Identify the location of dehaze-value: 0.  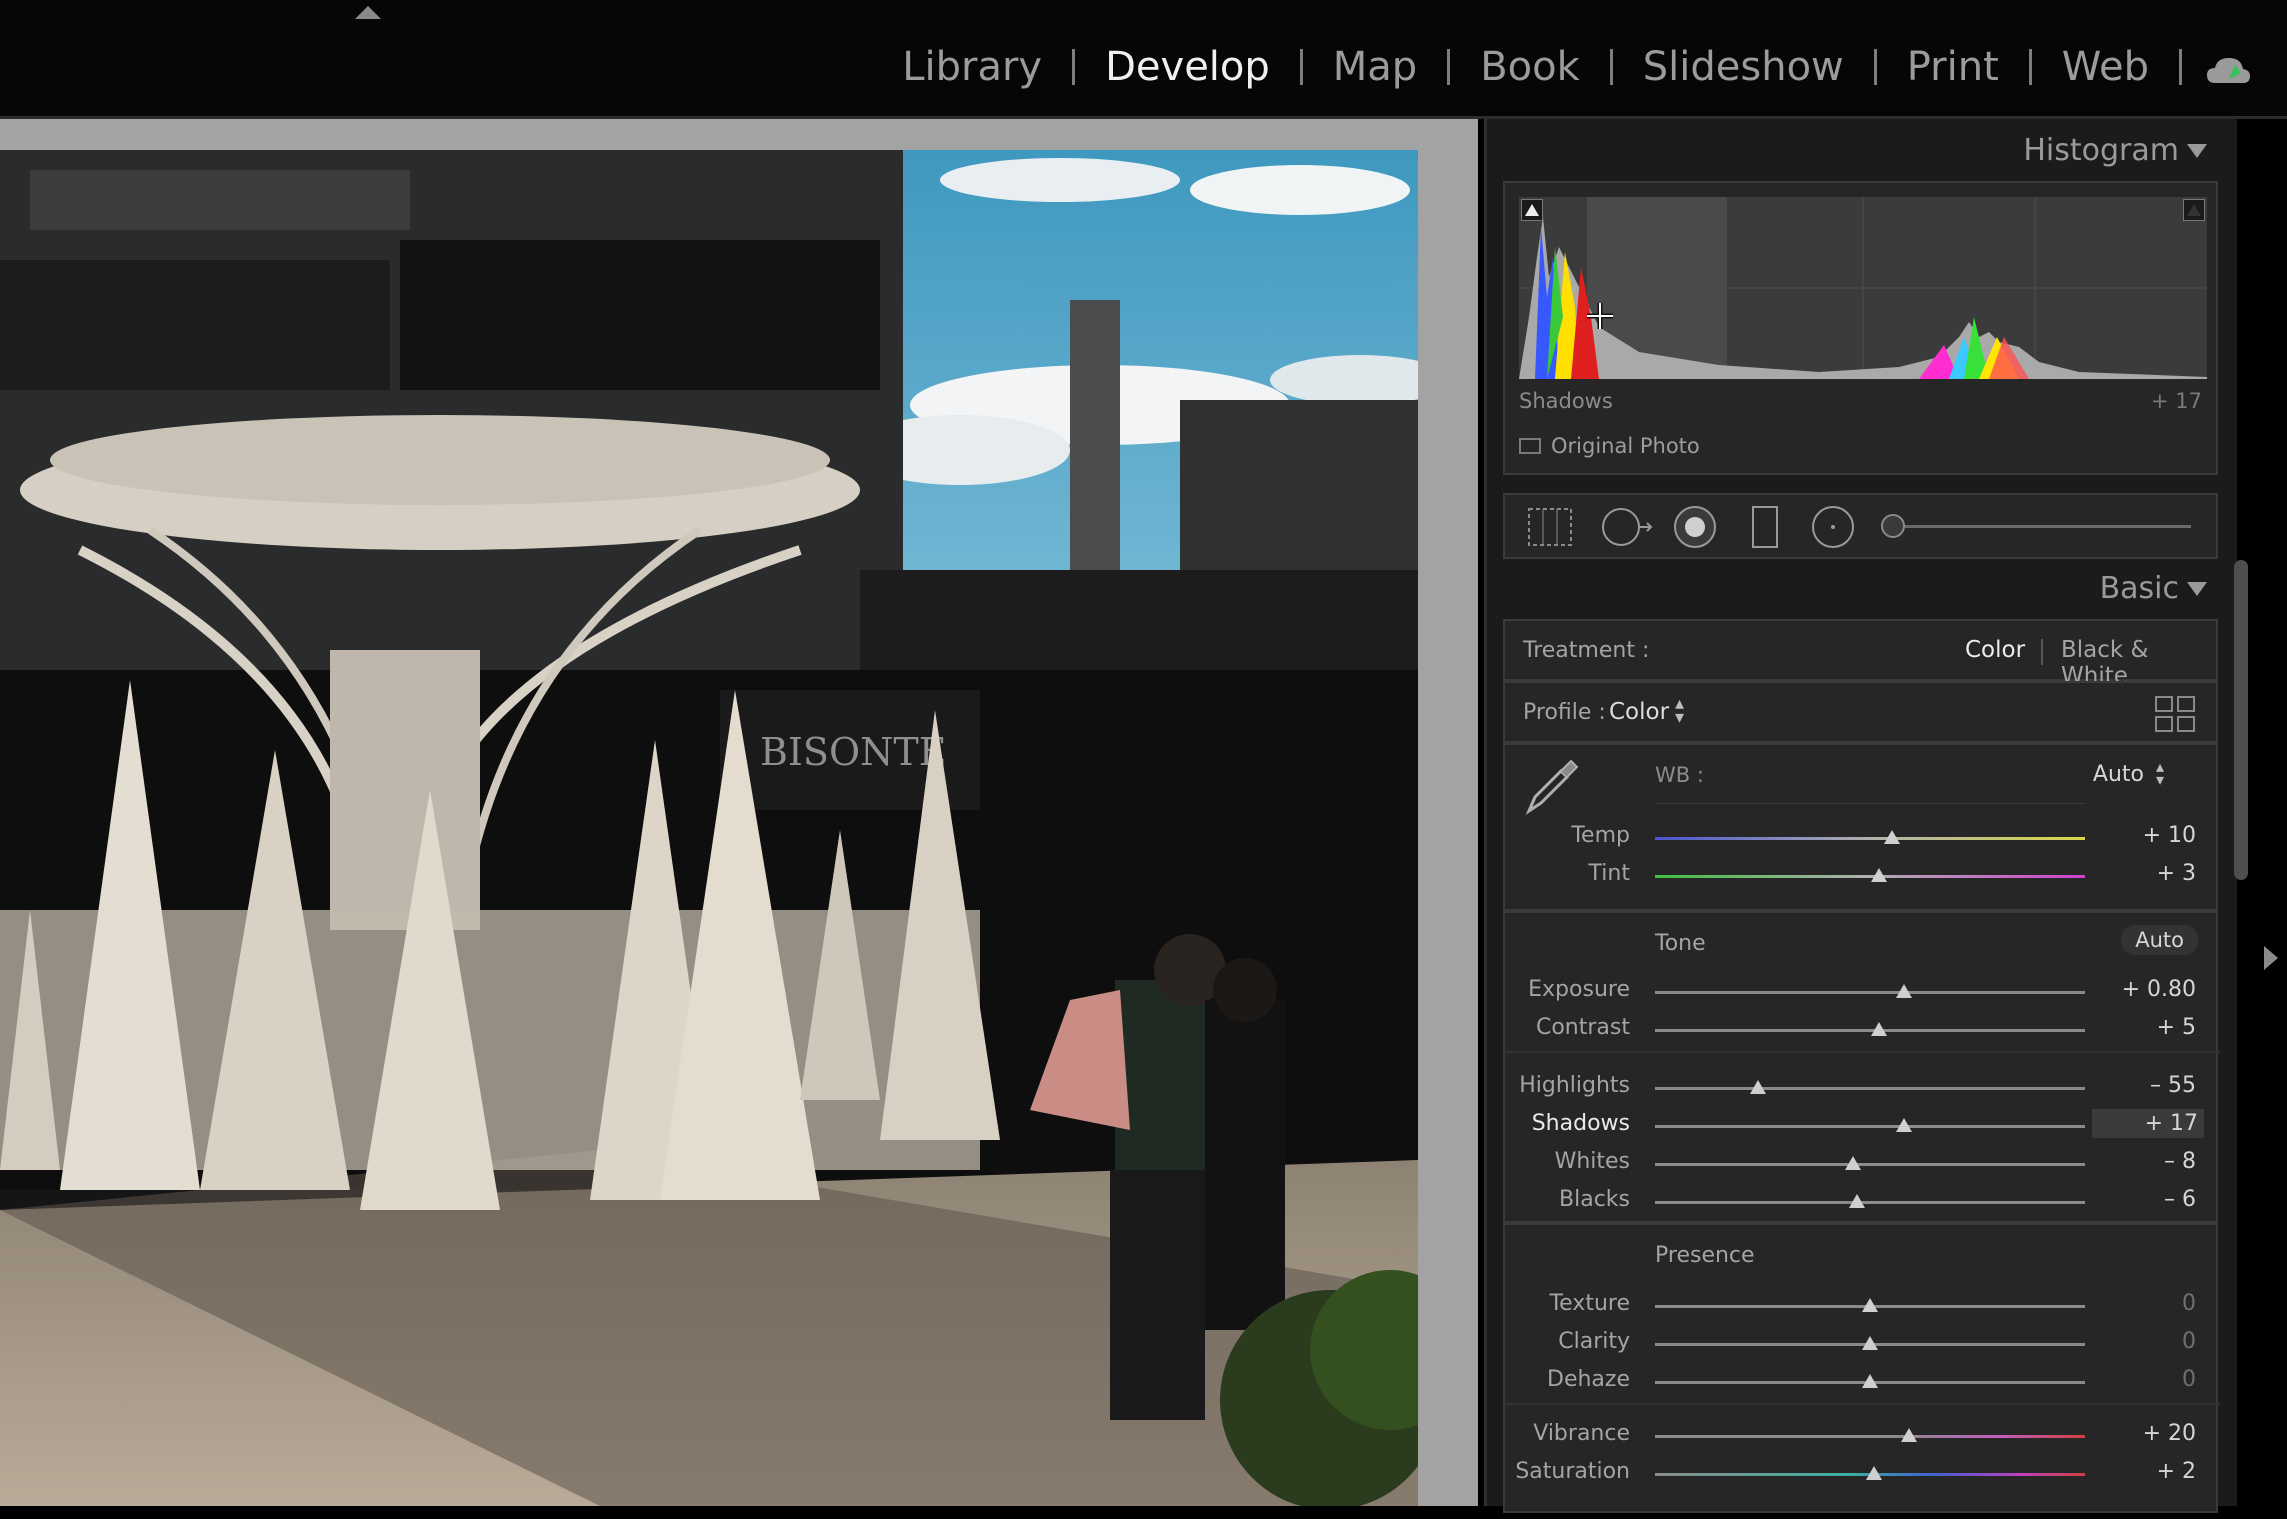
(2189, 1379).